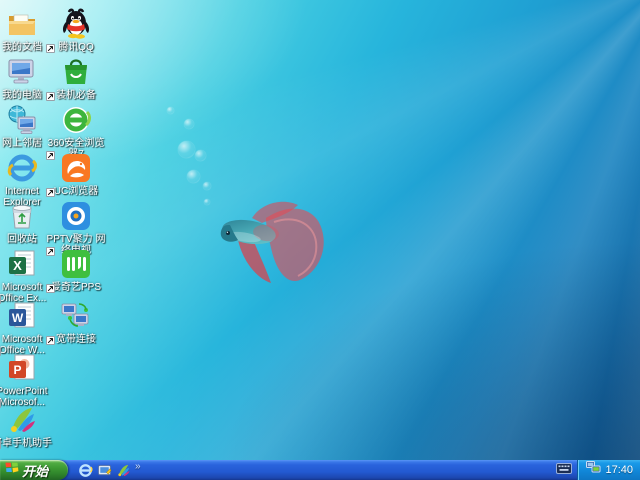  What do you see at coordinates (76, 47) in the screenshot?
I see `icon-label: 腾讯QQ` at bounding box center [76, 47].